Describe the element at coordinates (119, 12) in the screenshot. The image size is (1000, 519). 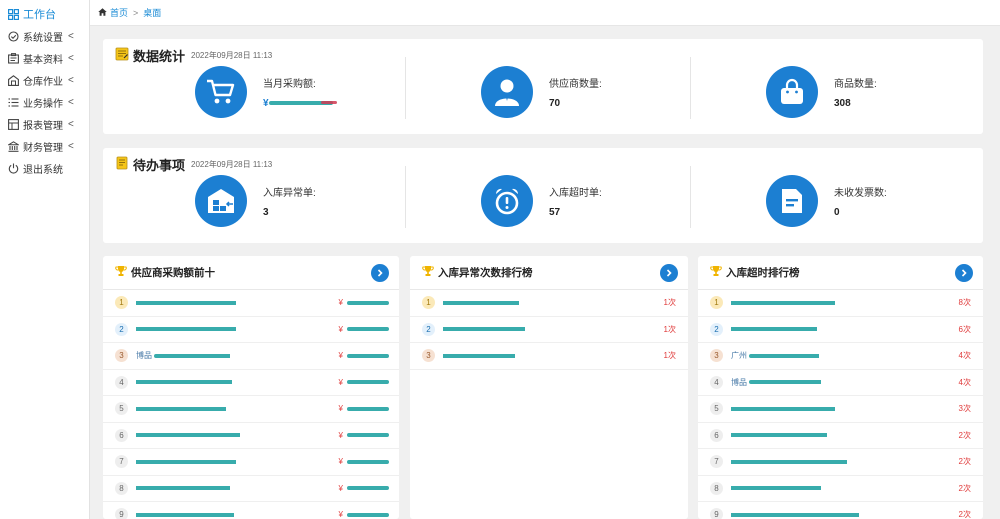
I see `breadcrumb-home-link: 首页` at that location.